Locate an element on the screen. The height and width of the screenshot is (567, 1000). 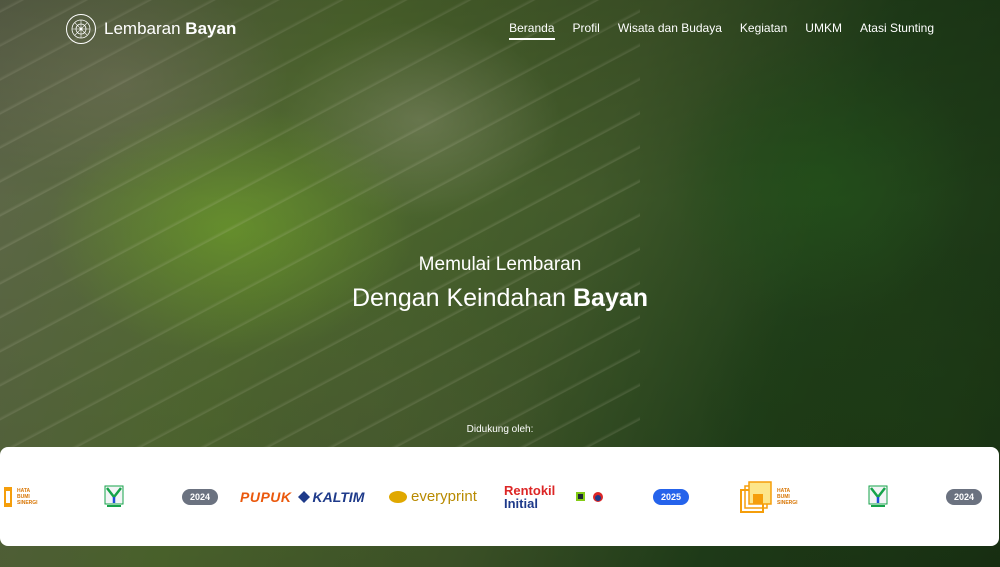
sponsor-year-2025: 2025 is located at coordinates (671, 496).